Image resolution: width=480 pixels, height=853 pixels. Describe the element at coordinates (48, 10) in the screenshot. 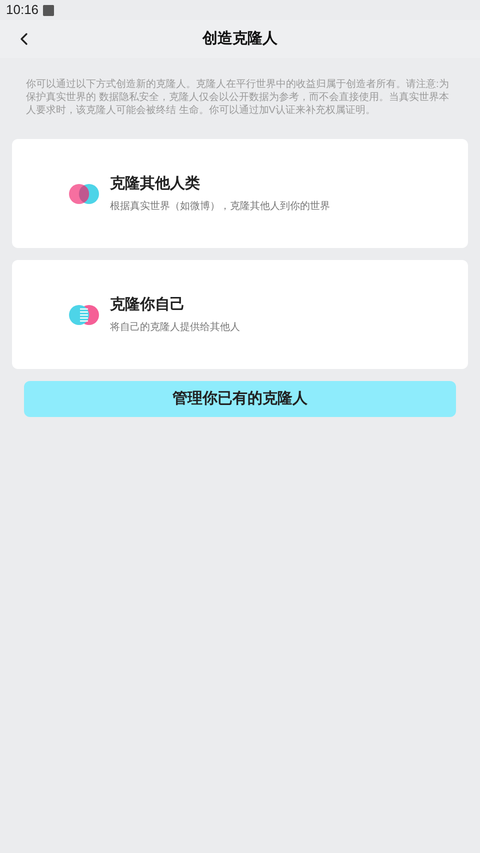

I see `notification-icon` at that location.